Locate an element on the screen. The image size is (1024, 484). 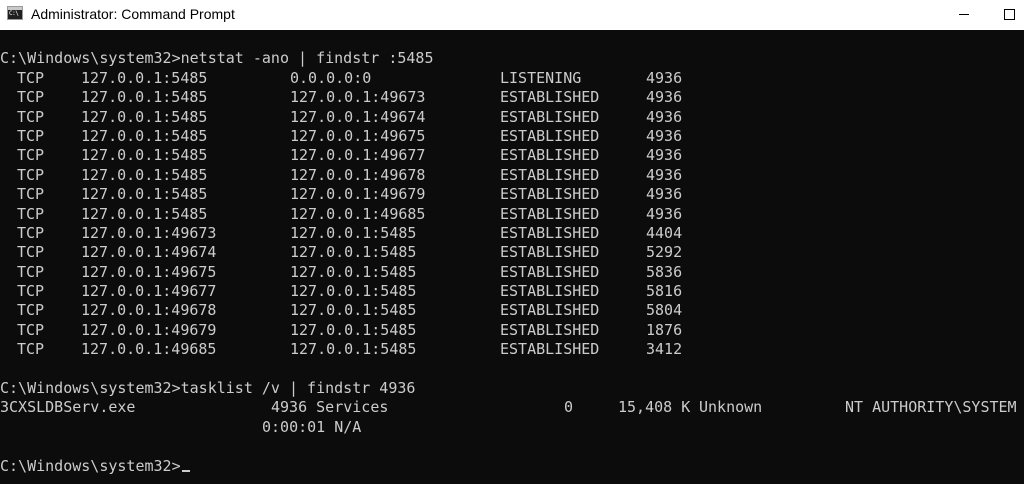
foreign-address: 127.0.0.1:49673 is located at coordinates (358, 97).